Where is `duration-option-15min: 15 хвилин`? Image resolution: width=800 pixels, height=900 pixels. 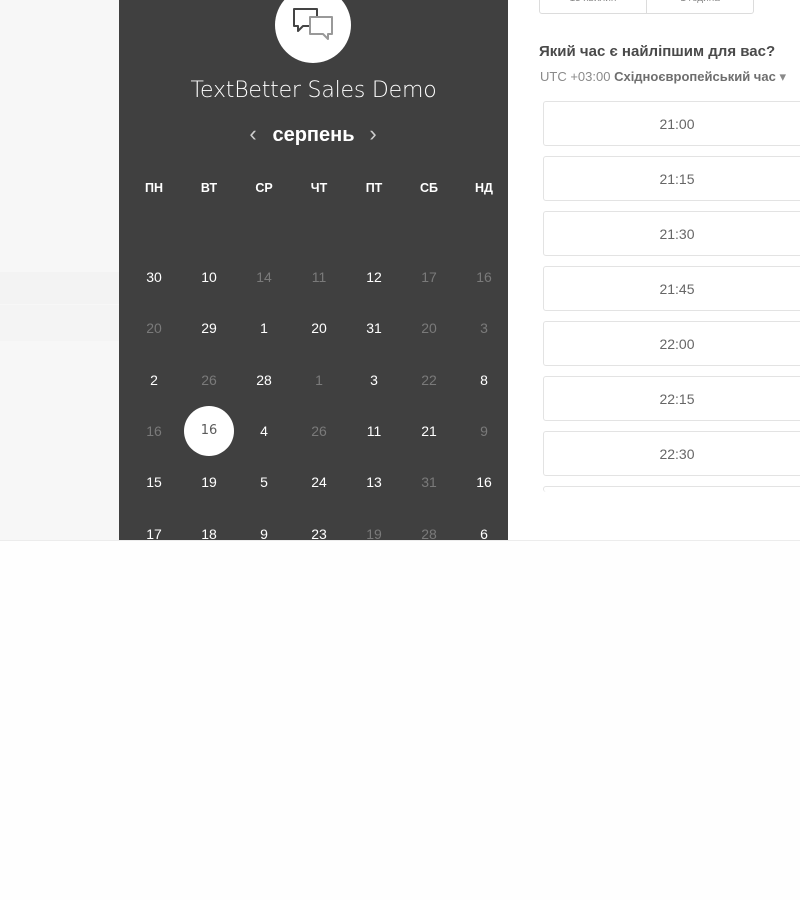 duration-option-15min: 15 хвилин is located at coordinates (593, 6).